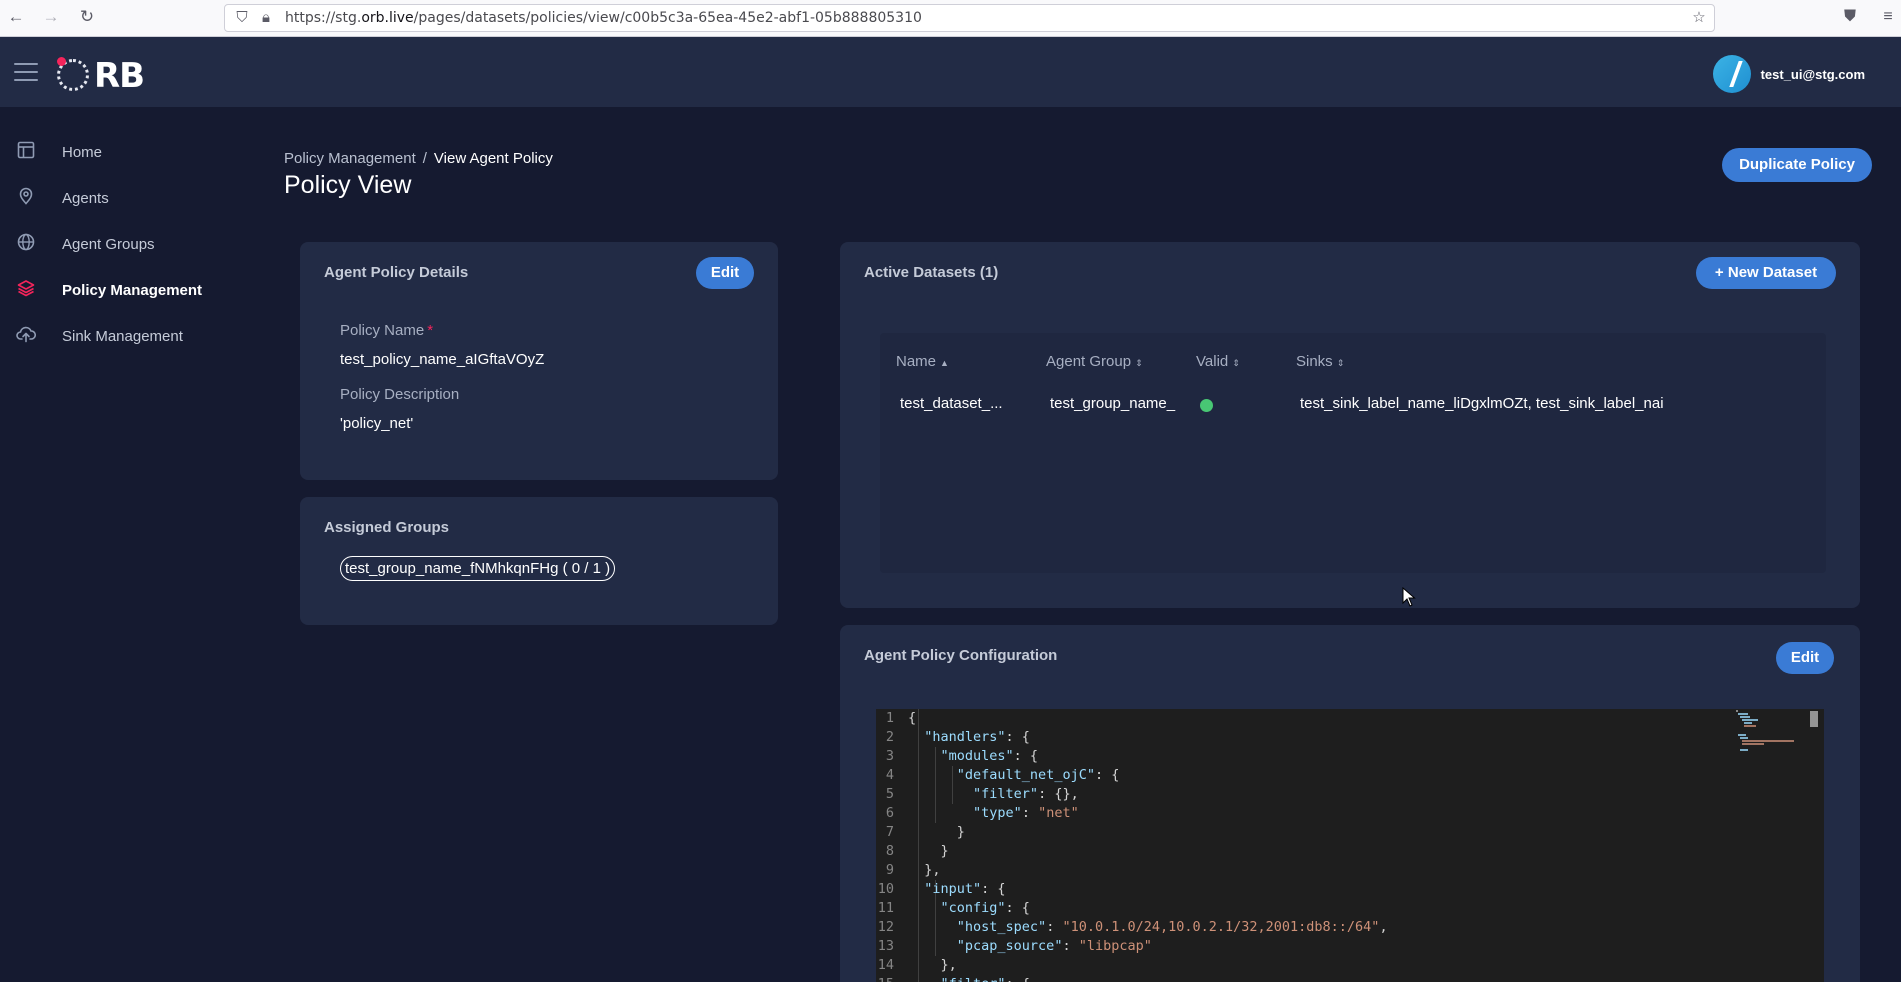 The height and width of the screenshot is (982, 1901). Describe the element at coordinates (377, 423) in the screenshot. I see `policy-description-value: 'policy_net'` at that location.